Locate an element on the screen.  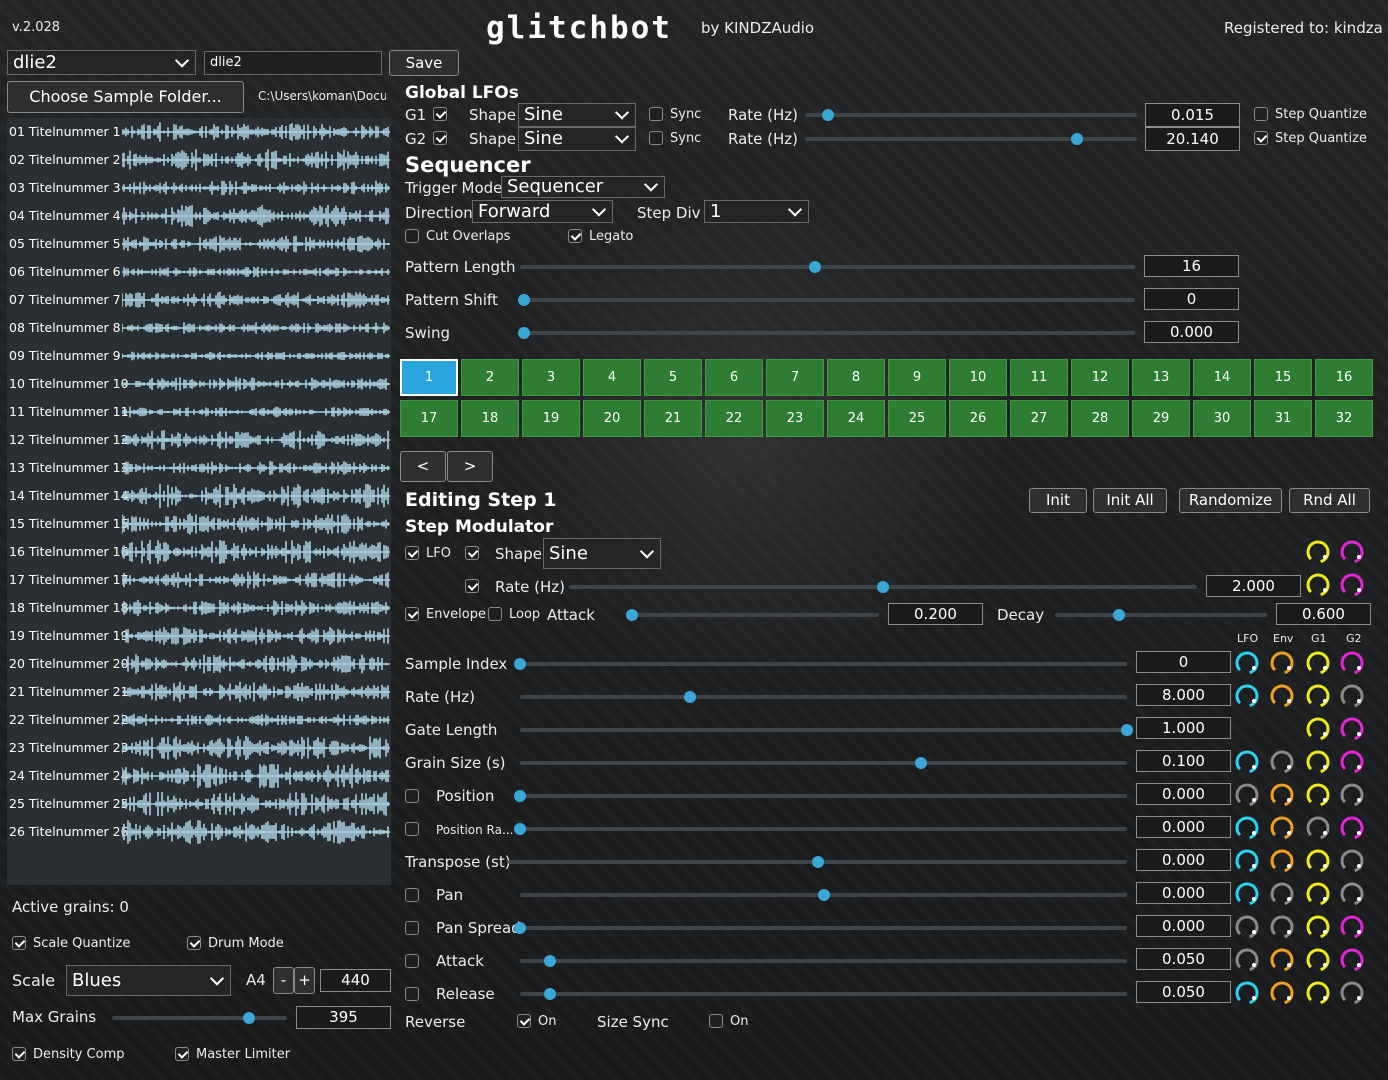
step-button-15: 15 is located at coordinates (1283, 377).